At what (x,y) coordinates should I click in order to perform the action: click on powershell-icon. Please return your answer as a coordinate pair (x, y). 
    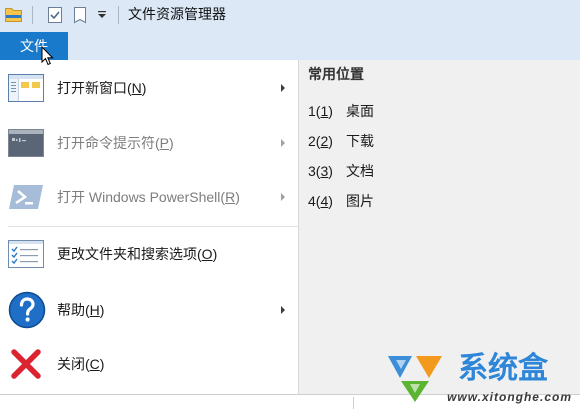
    Looking at the image, I should click on (26, 197).